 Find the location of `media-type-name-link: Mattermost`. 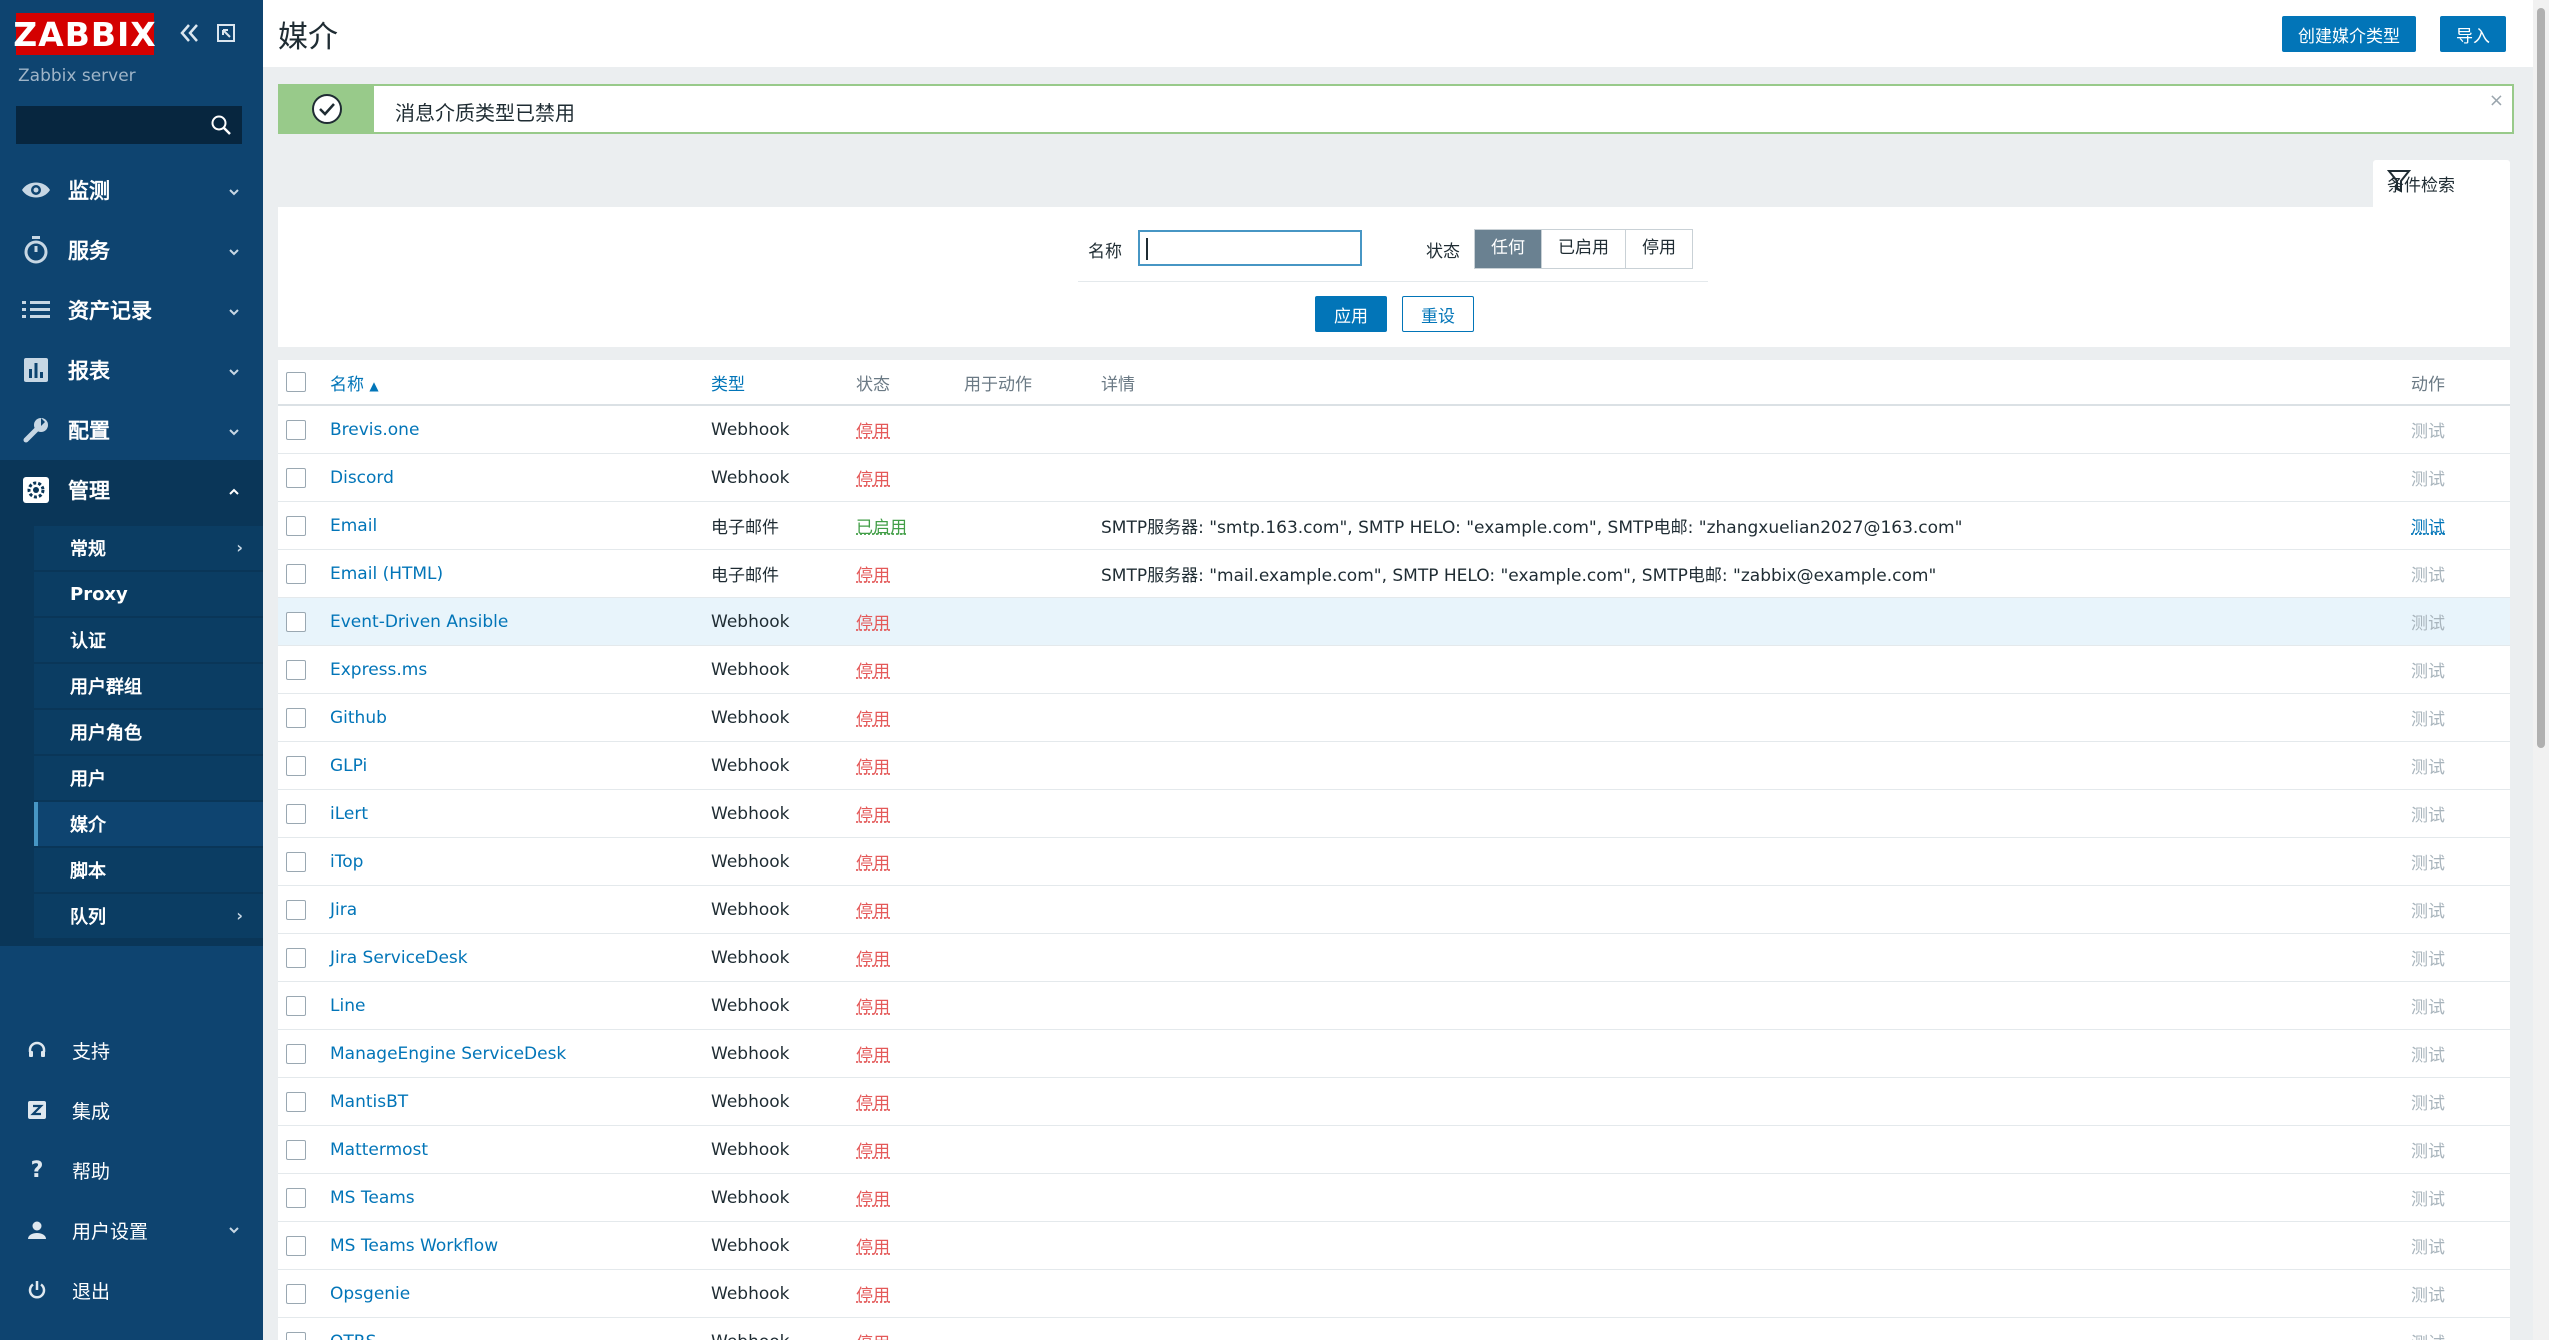

media-type-name-link: Mattermost is located at coordinates (379, 1150).